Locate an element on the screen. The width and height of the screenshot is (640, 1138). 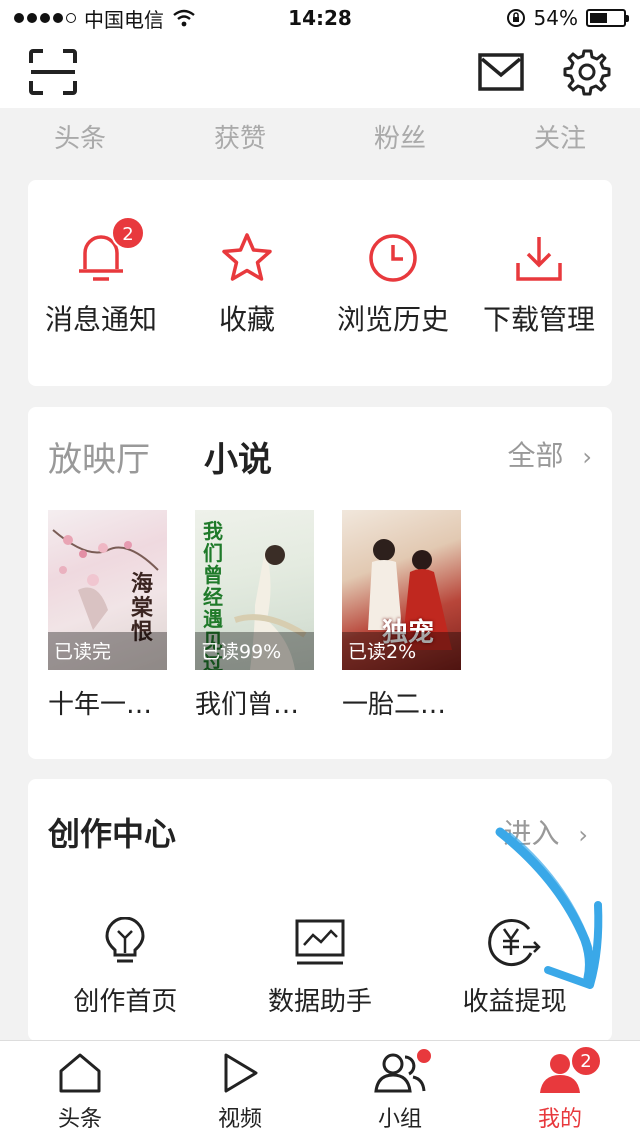
stat-likes: 获赞 is located at coordinates (240, 140).